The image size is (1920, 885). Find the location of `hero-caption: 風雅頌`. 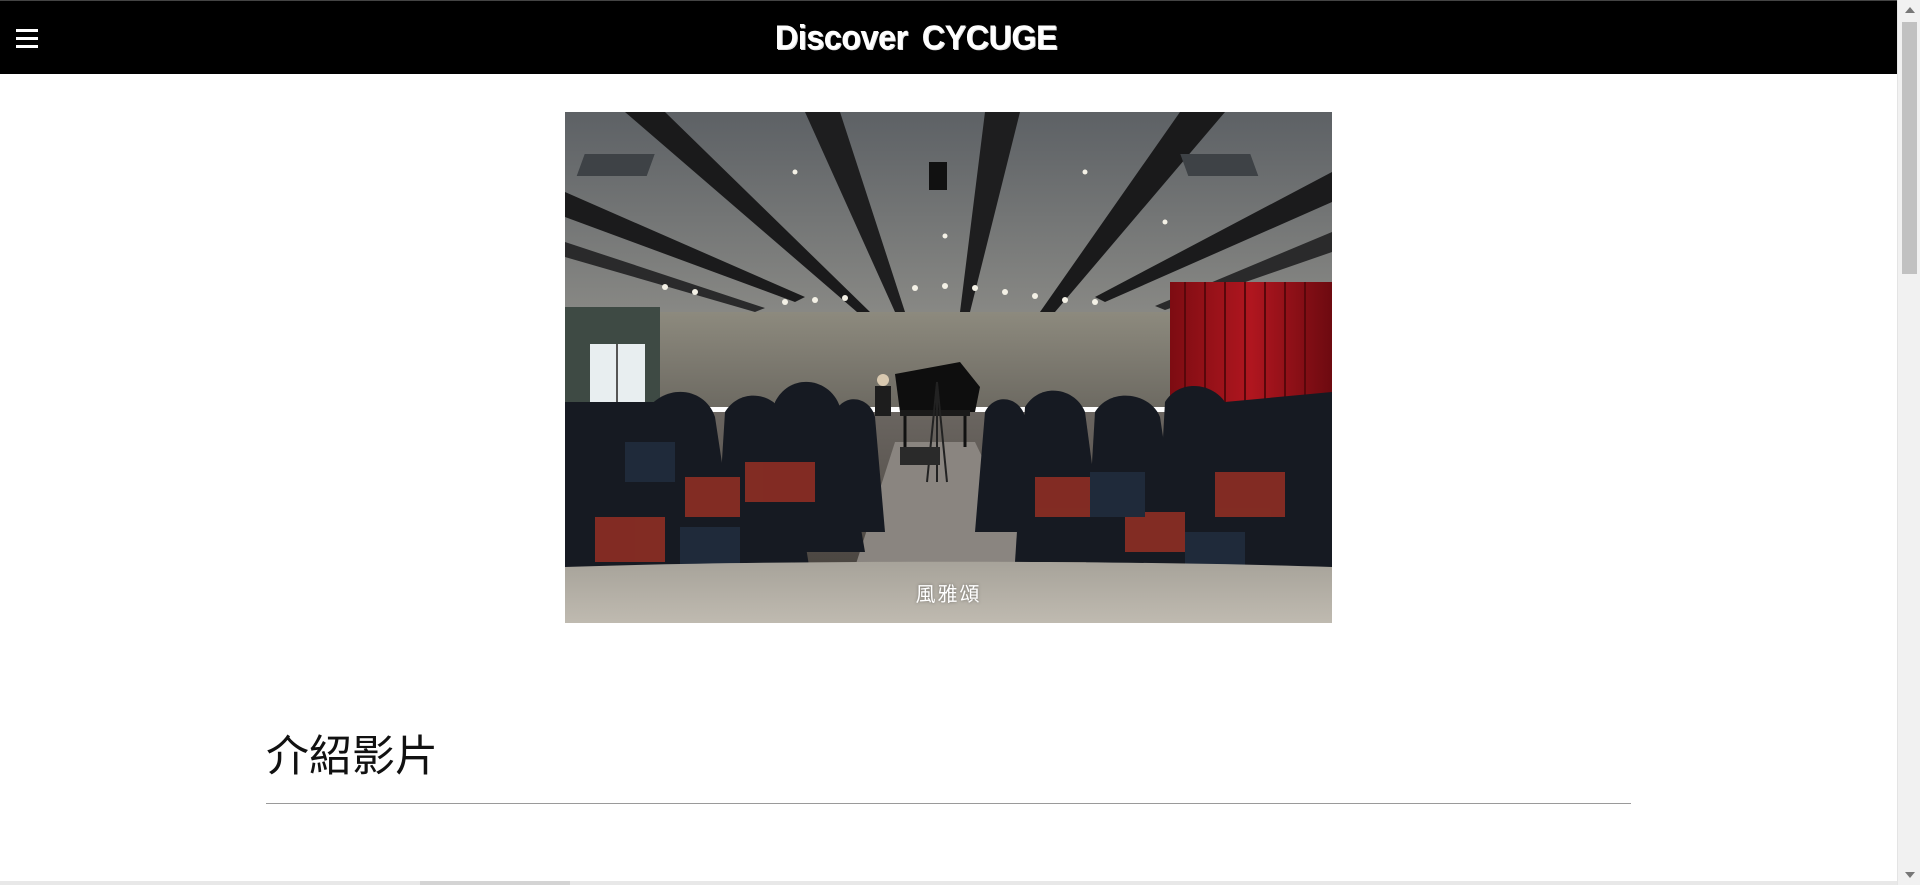

hero-caption: 風雅頌 is located at coordinates (948, 594).